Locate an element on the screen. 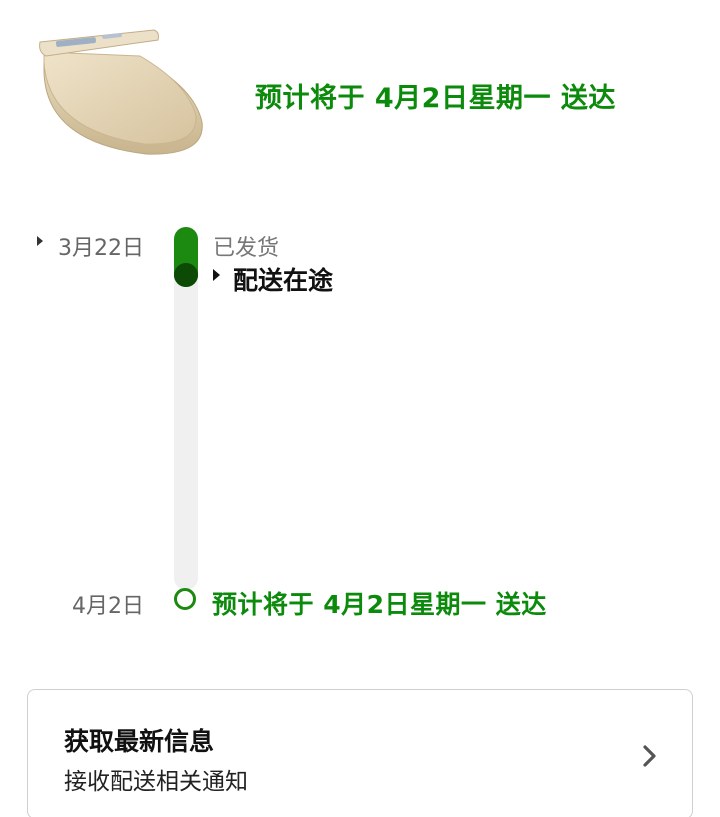  date-expand-caret-icon is located at coordinates (40, 241).